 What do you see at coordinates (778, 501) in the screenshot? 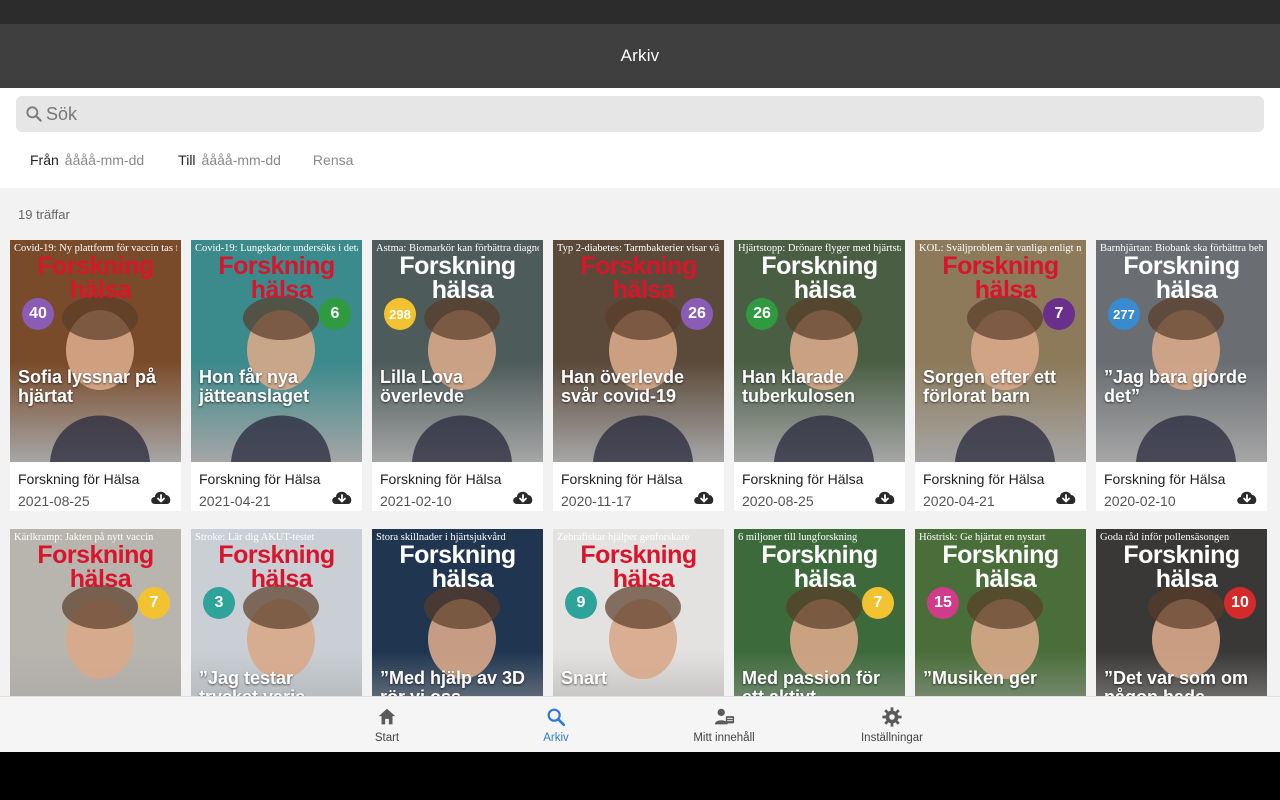
I see `issue-date: 2020-08-25` at bounding box center [778, 501].